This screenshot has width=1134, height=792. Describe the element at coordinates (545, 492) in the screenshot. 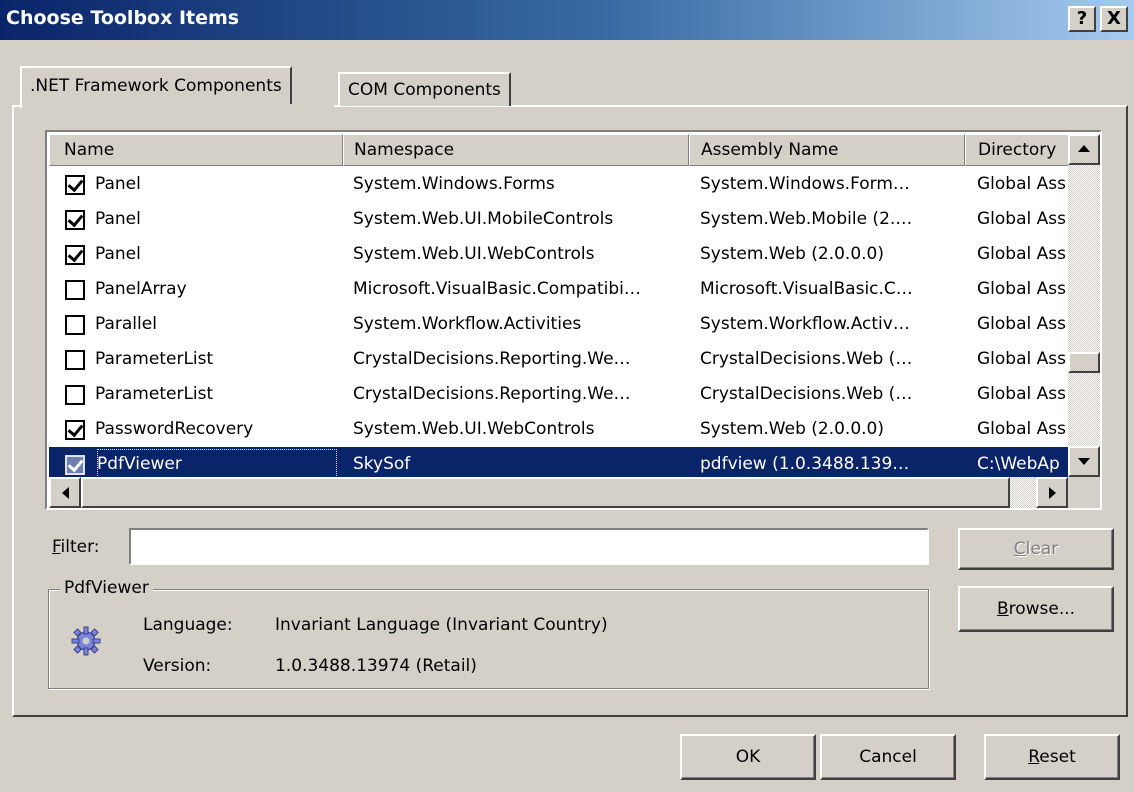

I see `horizontal-scroll-thumb` at that location.